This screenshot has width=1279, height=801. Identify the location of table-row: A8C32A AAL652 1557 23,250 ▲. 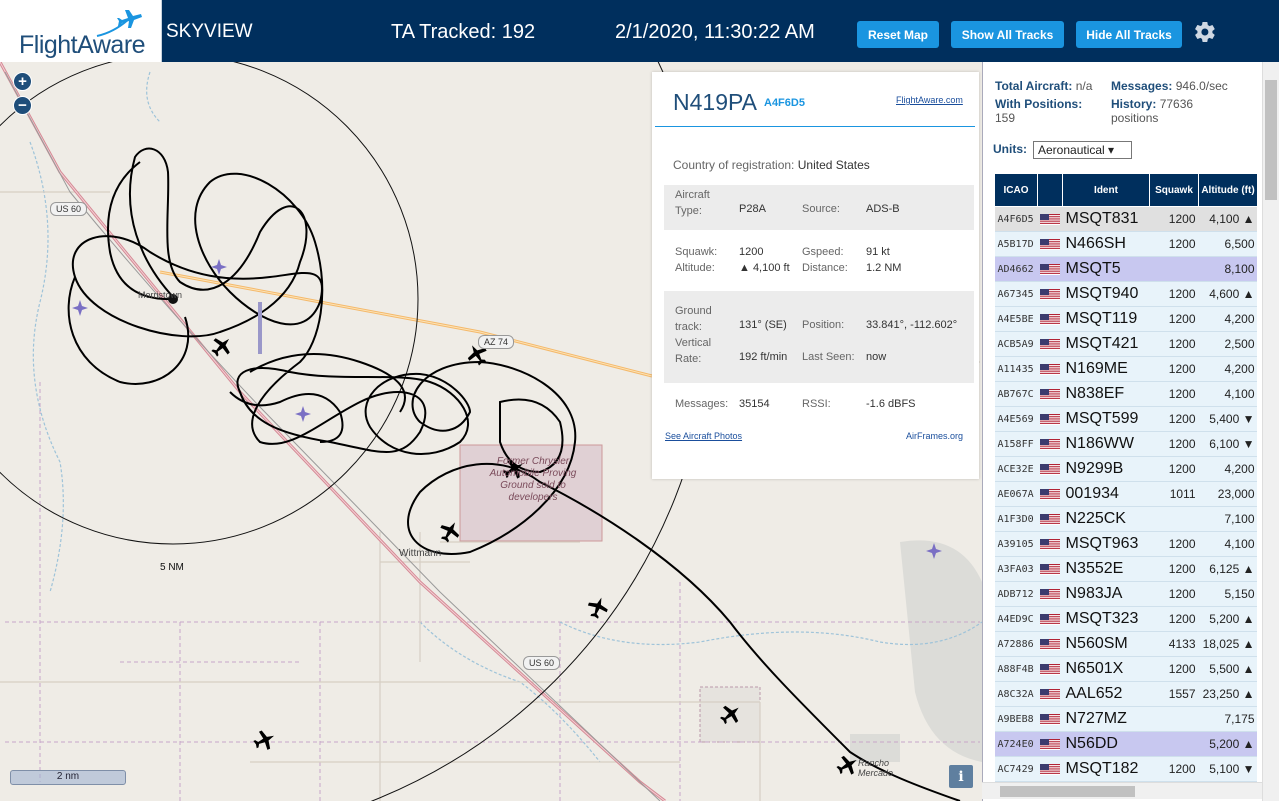
(1125, 694).